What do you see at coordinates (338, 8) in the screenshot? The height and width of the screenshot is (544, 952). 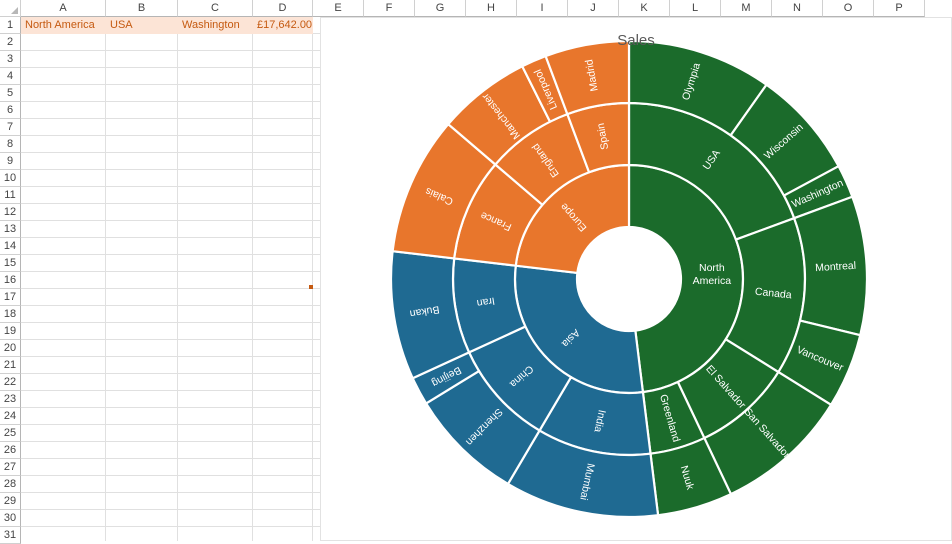 I see `column-header-E: E` at bounding box center [338, 8].